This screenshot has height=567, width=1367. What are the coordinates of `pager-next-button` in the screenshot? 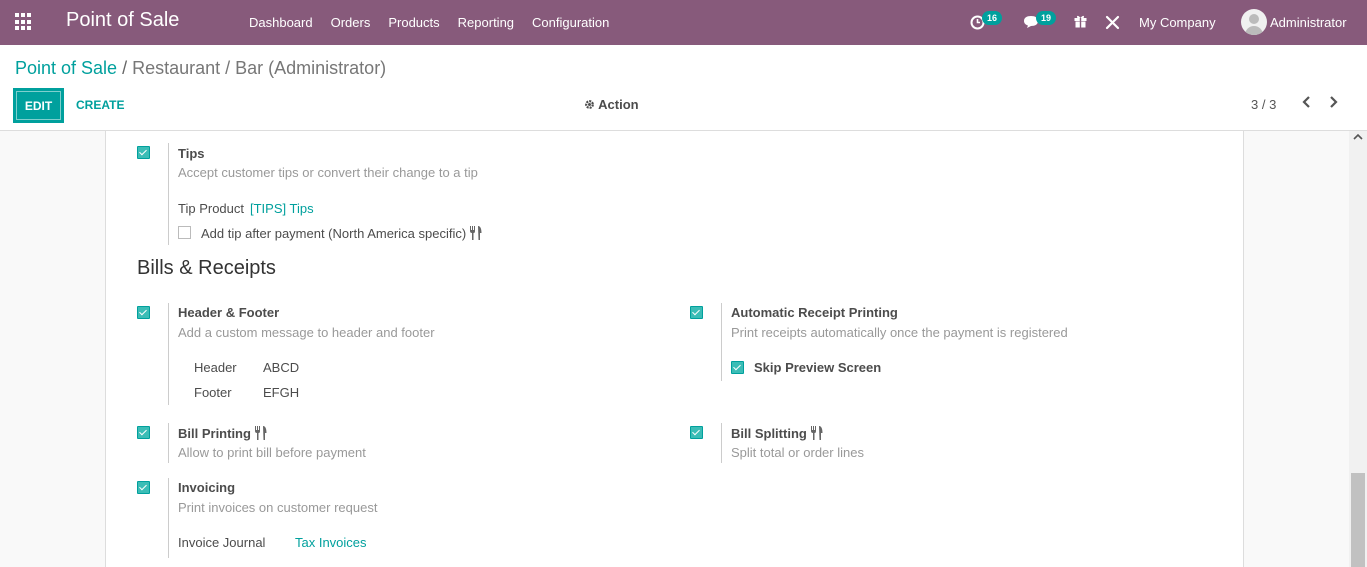 It's located at (1334, 103).